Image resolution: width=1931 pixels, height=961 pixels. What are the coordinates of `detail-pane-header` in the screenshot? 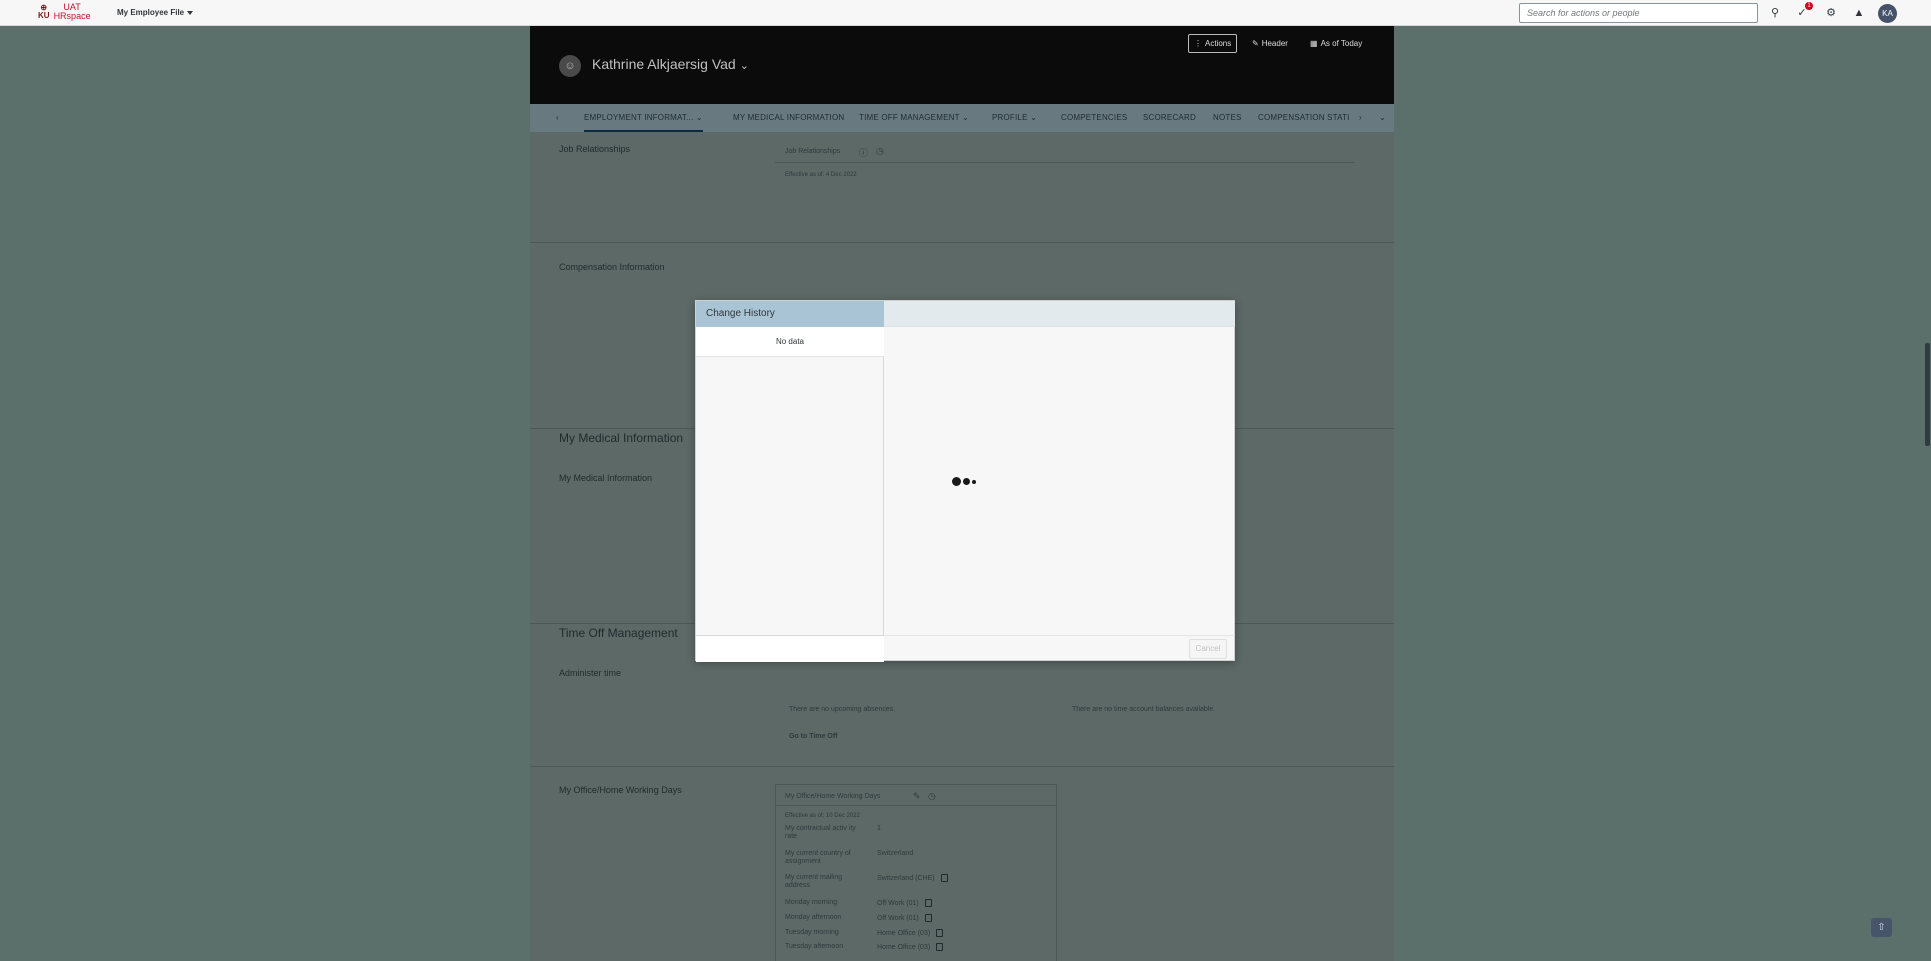 It's located at (1059, 314).